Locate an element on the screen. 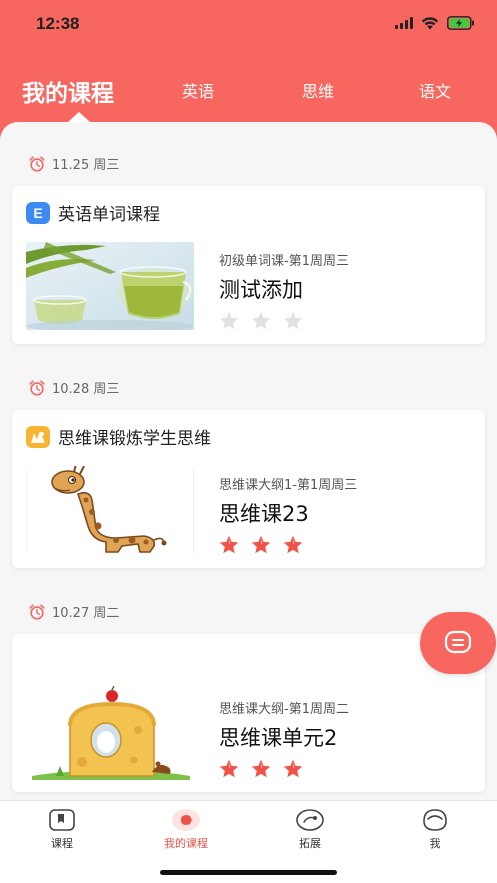  lesson-title: 测试添加 is located at coordinates (261, 290).